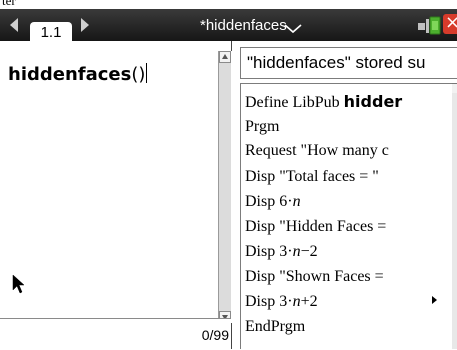 The height and width of the screenshot is (350, 457). Describe the element at coordinates (225, 57) in the screenshot. I see `scroll-up-icon` at that location.